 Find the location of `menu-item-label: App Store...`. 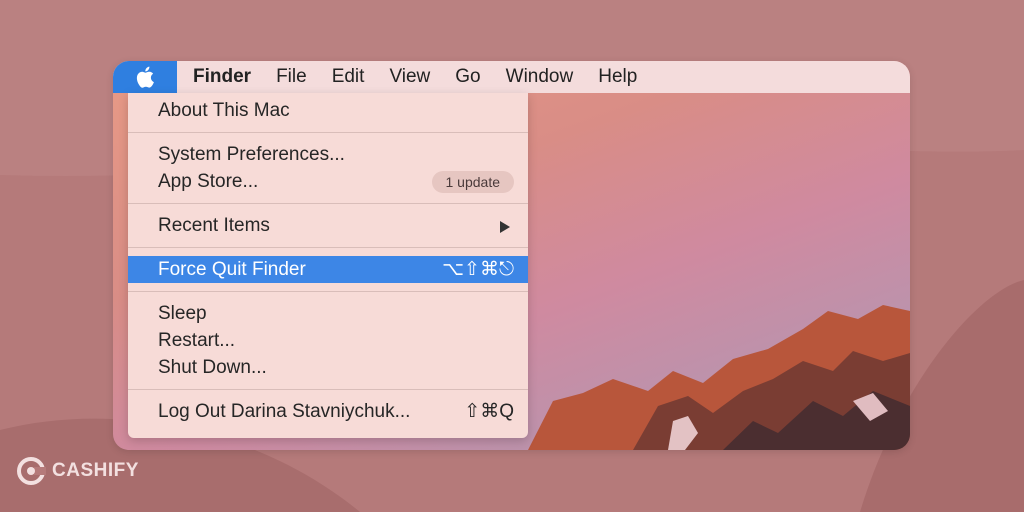

menu-item-label: App Store... is located at coordinates (208, 181).